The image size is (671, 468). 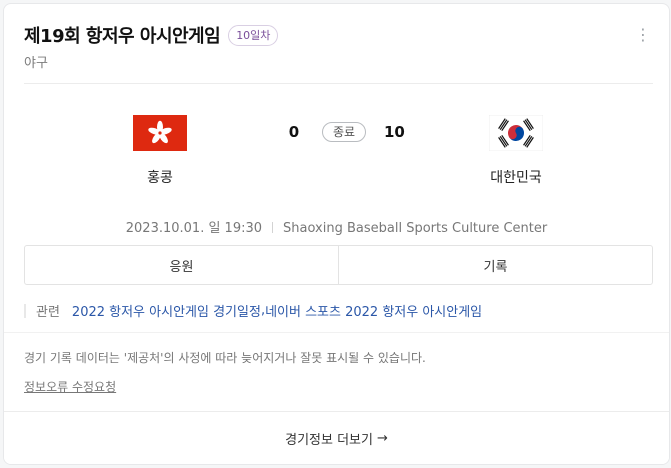 I want to click on match-status-badge: 종료, so click(x=344, y=132).